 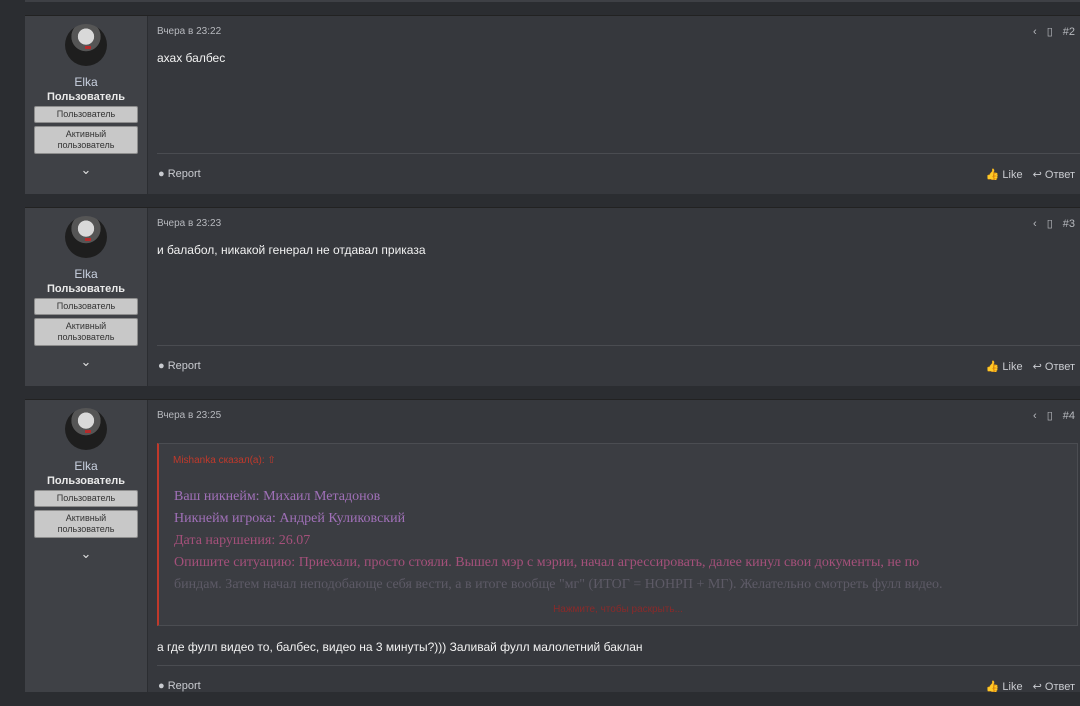 What do you see at coordinates (224, 460) in the screenshot?
I see `quote-header: Mishanka сказал(а): ⇧` at bounding box center [224, 460].